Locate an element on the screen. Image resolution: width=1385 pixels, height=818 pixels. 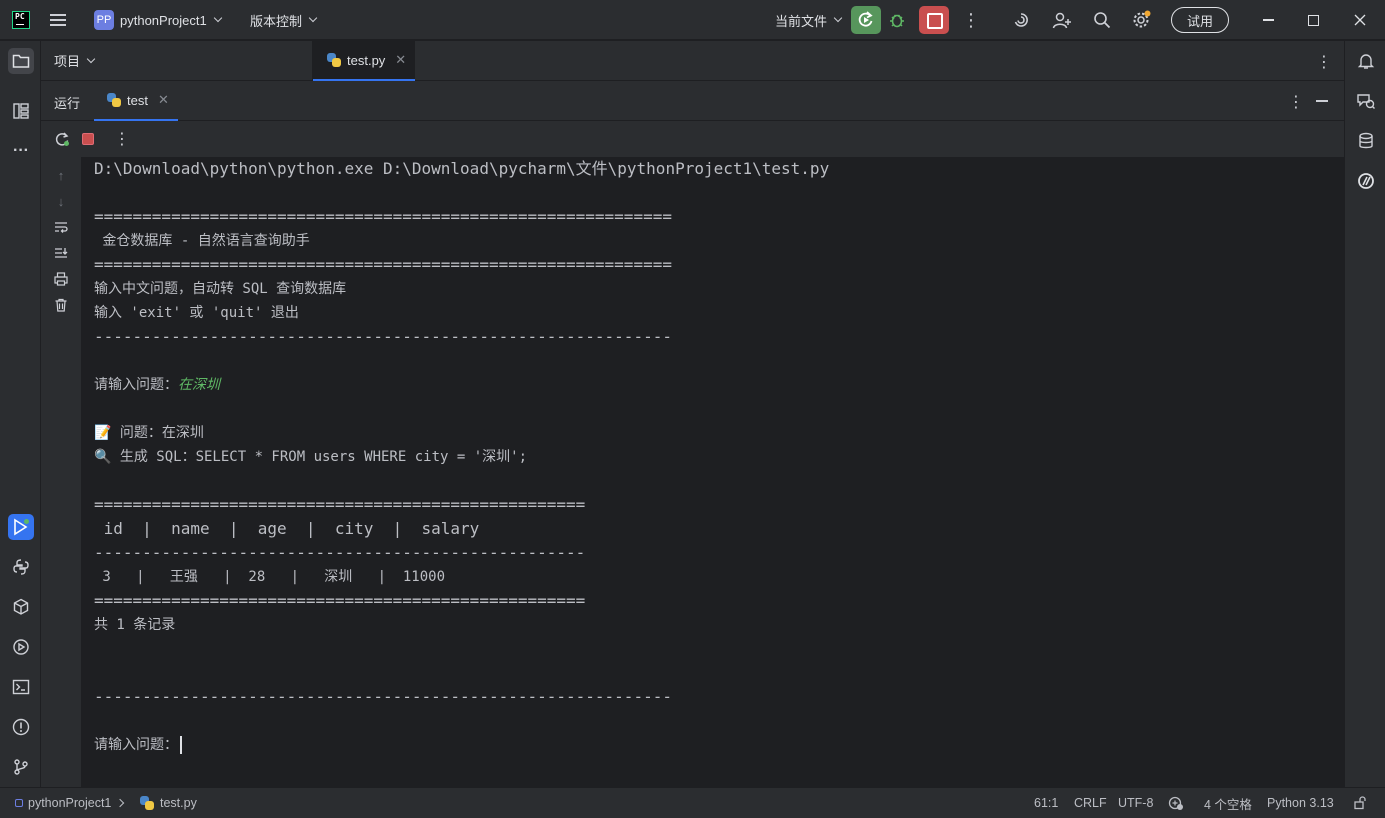
debug-button is located at coordinates (900, 20).